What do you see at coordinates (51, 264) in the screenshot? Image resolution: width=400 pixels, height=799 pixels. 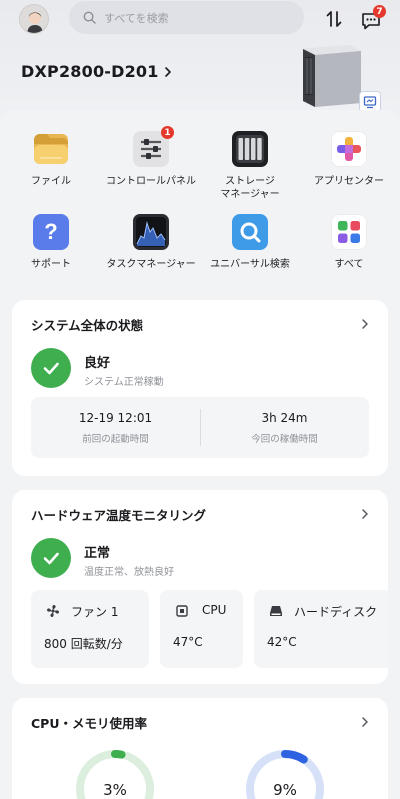 I see `app-label: サポート` at bounding box center [51, 264].